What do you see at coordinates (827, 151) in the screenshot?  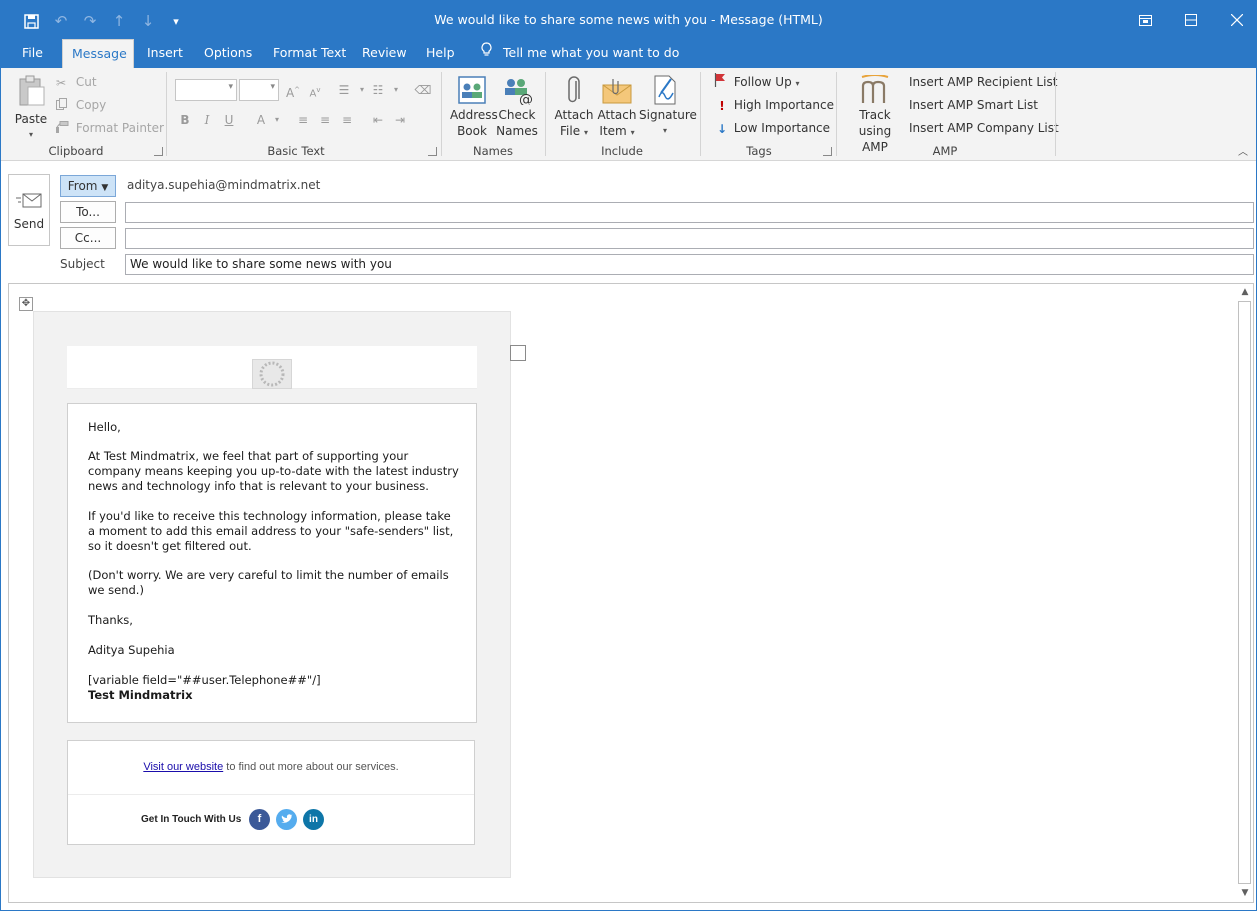 I see `tags-dialog-launcher-icon` at bounding box center [827, 151].